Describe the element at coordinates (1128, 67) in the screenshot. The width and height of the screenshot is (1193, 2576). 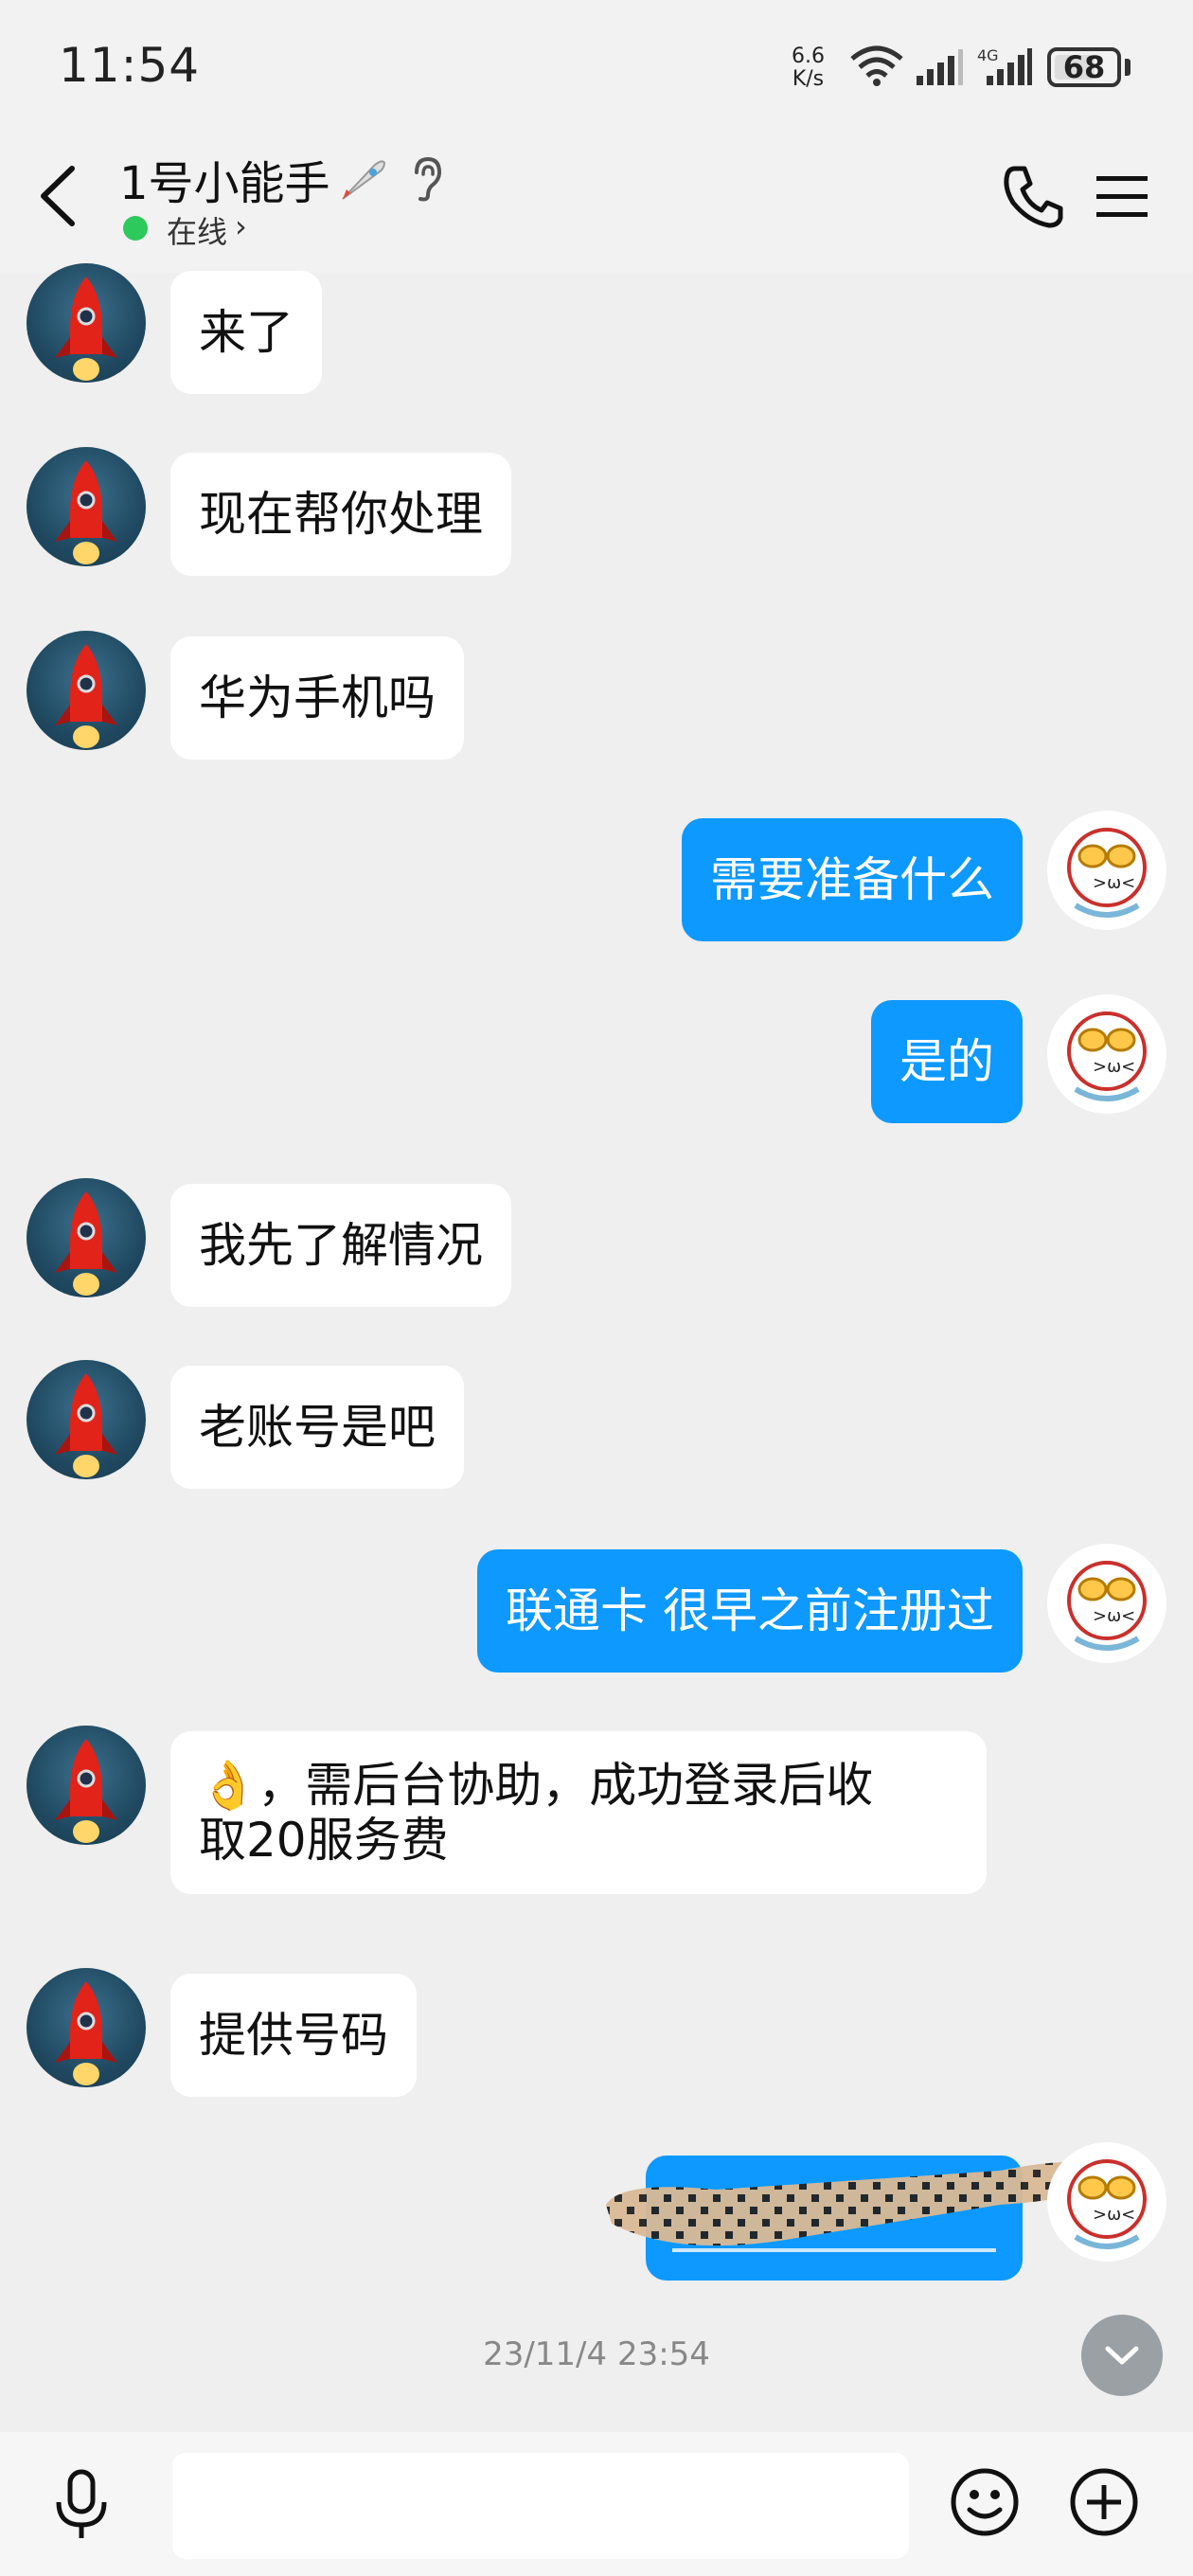
I see `battery-cap` at that location.